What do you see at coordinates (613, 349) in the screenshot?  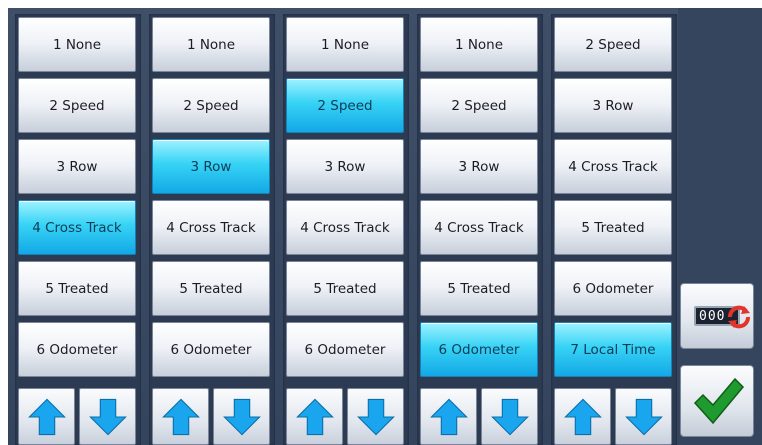 I see `option-7-local-time: 7 Local Time` at bounding box center [613, 349].